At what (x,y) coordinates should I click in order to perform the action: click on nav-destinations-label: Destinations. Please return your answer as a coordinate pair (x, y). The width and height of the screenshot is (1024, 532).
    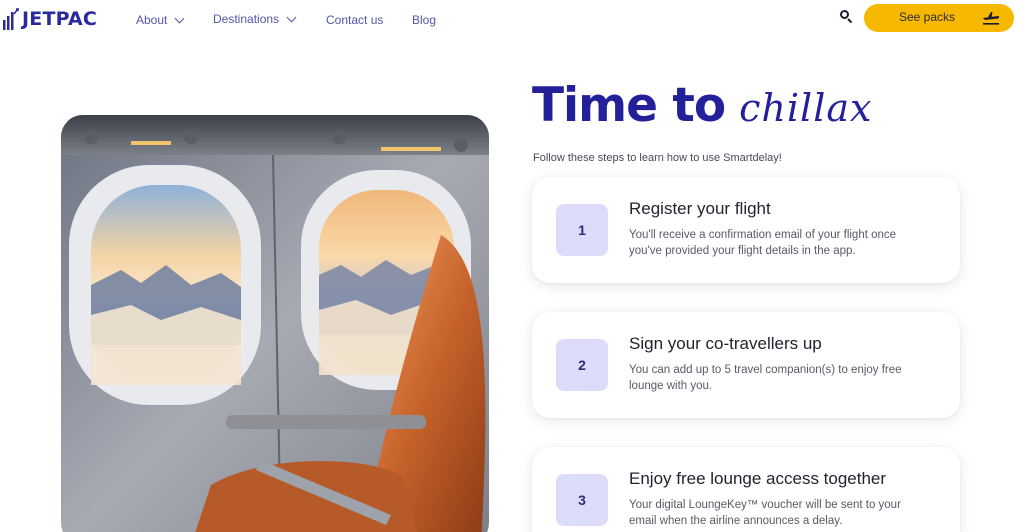
    Looking at the image, I should click on (246, 19).